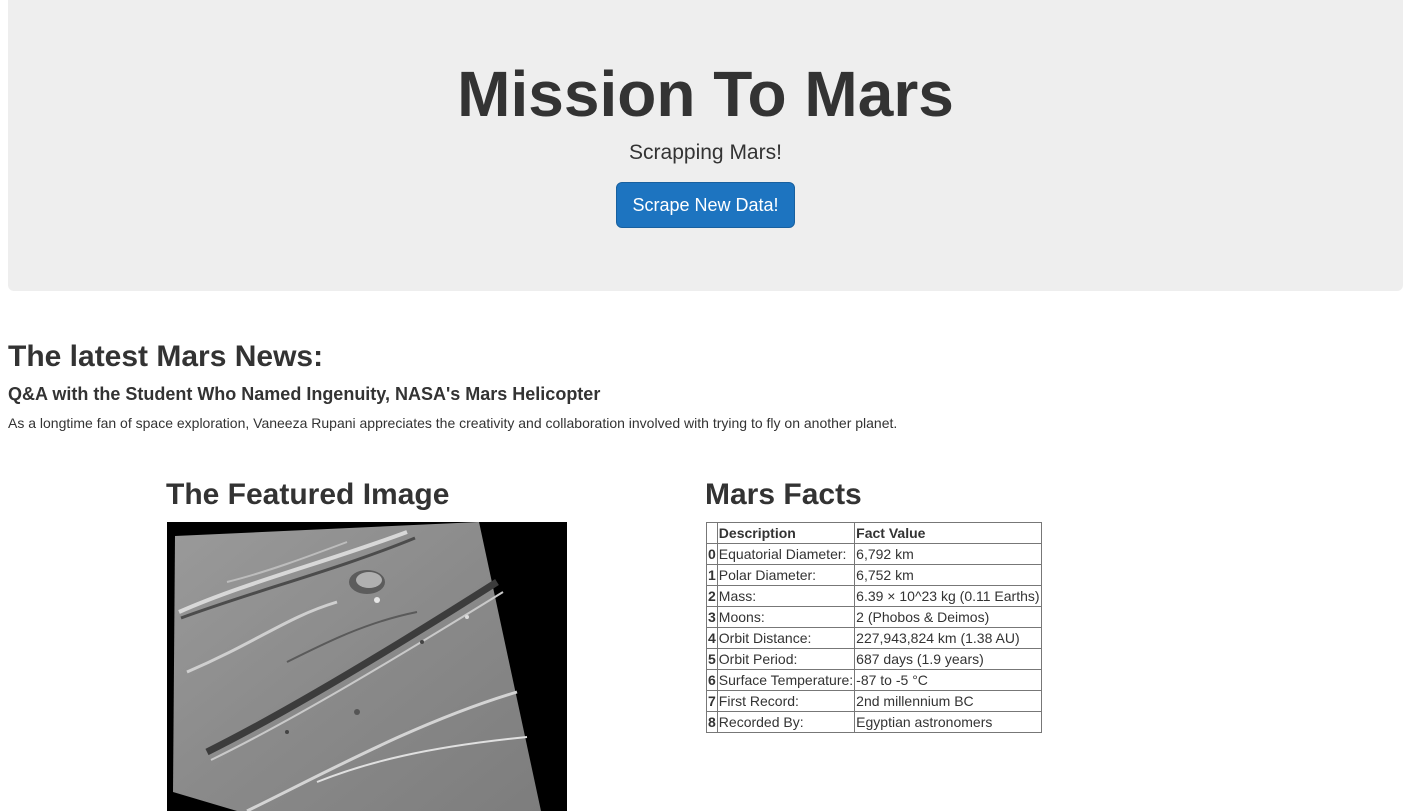 This screenshot has height=811, width=1404. What do you see at coordinates (786, 722) in the screenshot?
I see `fact-description: Recorded By:` at bounding box center [786, 722].